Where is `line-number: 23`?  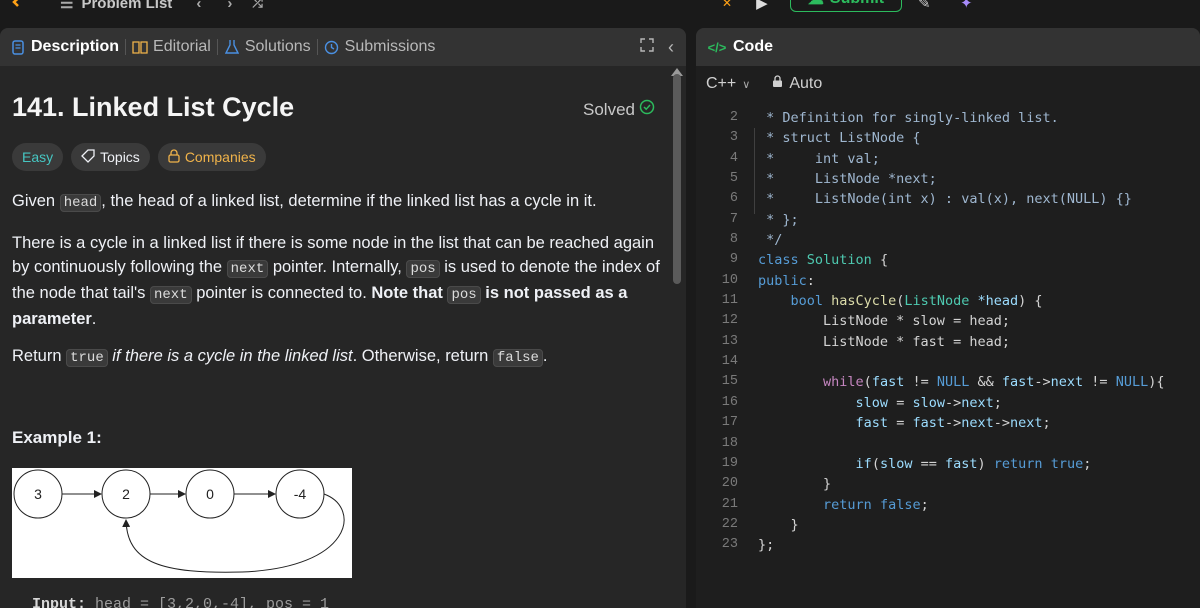
line-number: 23 is located at coordinates (729, 545).